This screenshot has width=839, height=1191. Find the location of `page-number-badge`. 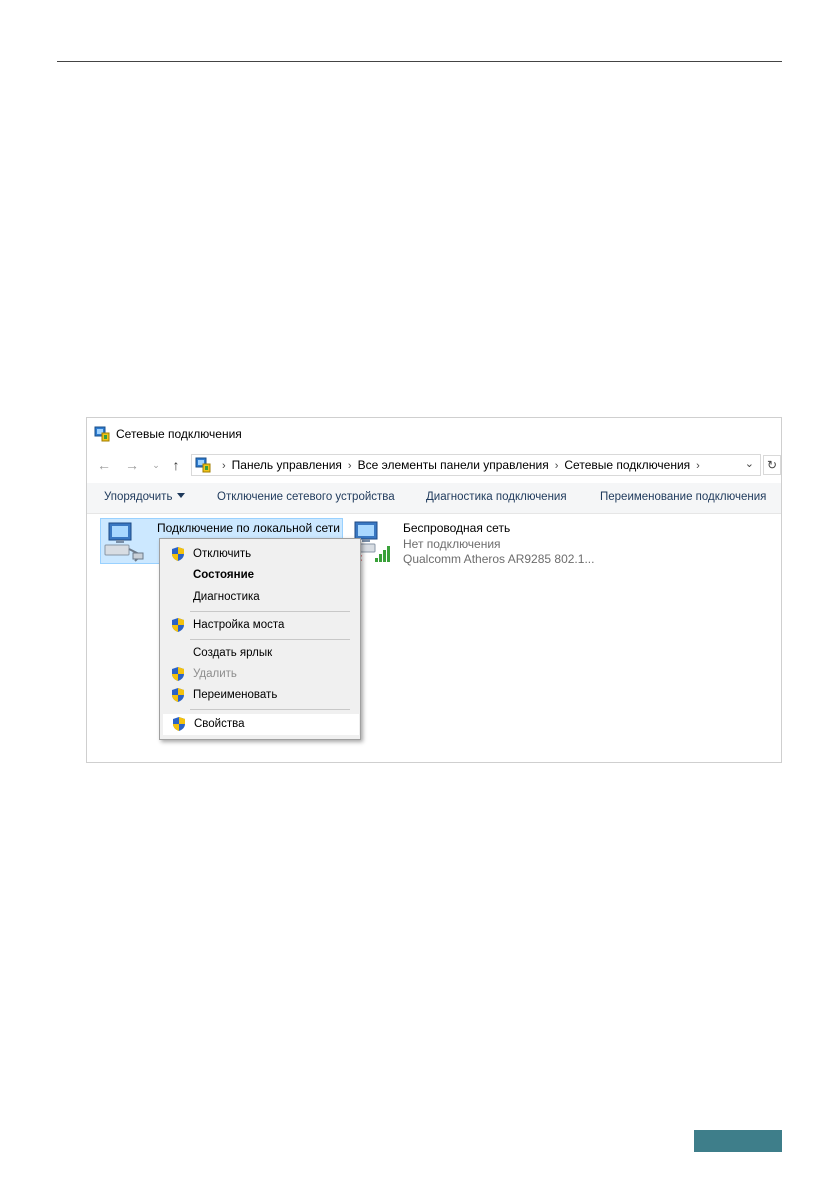

page-number-badge is located at coordinates (738, 1141).